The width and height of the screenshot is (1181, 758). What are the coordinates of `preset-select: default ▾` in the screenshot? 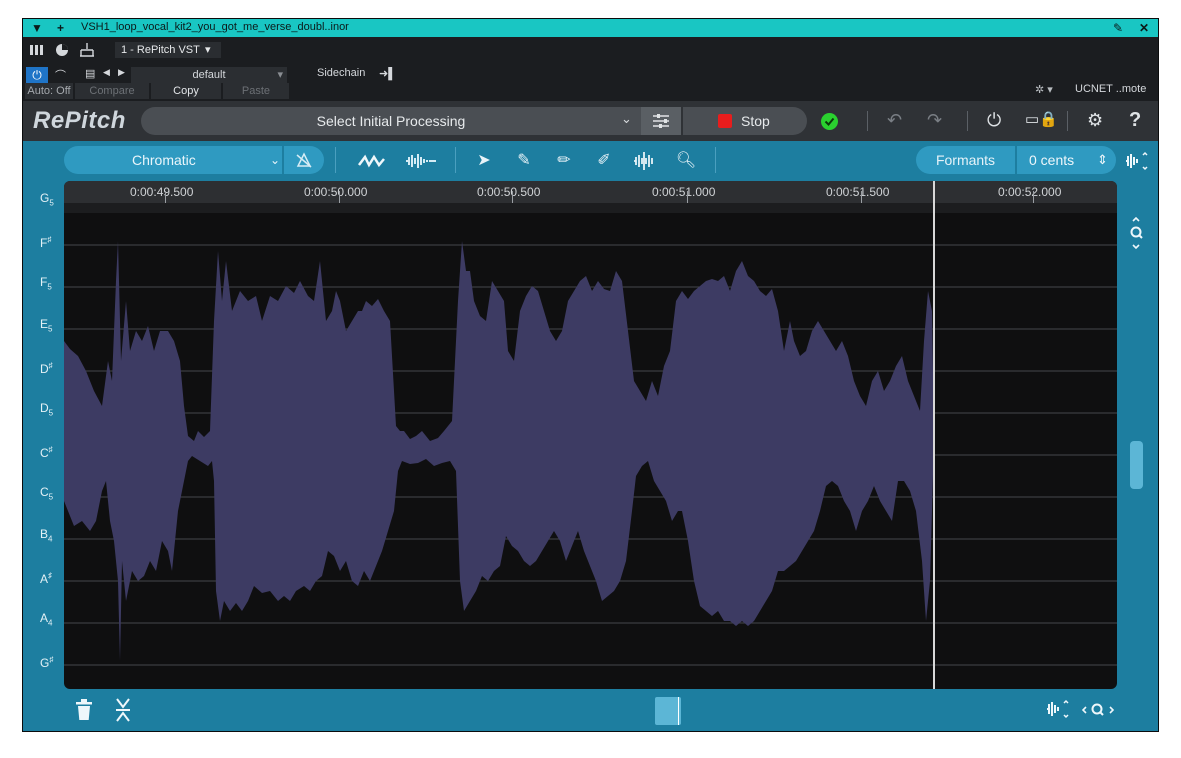 It's located at (209, 75).